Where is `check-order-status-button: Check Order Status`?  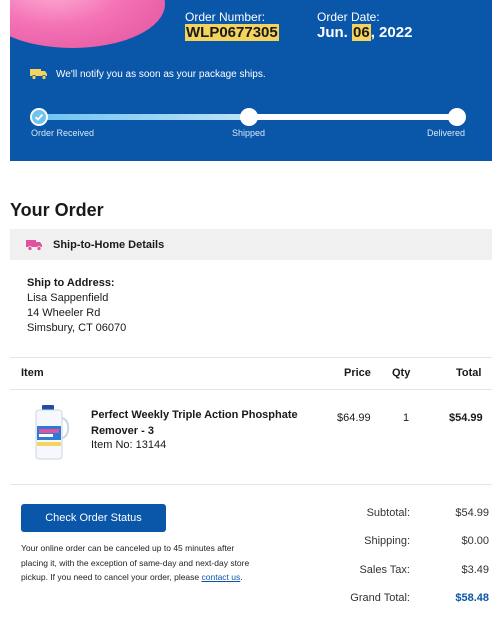 check-order-status-button: Check Order Status is located at coordinates (93, 518).